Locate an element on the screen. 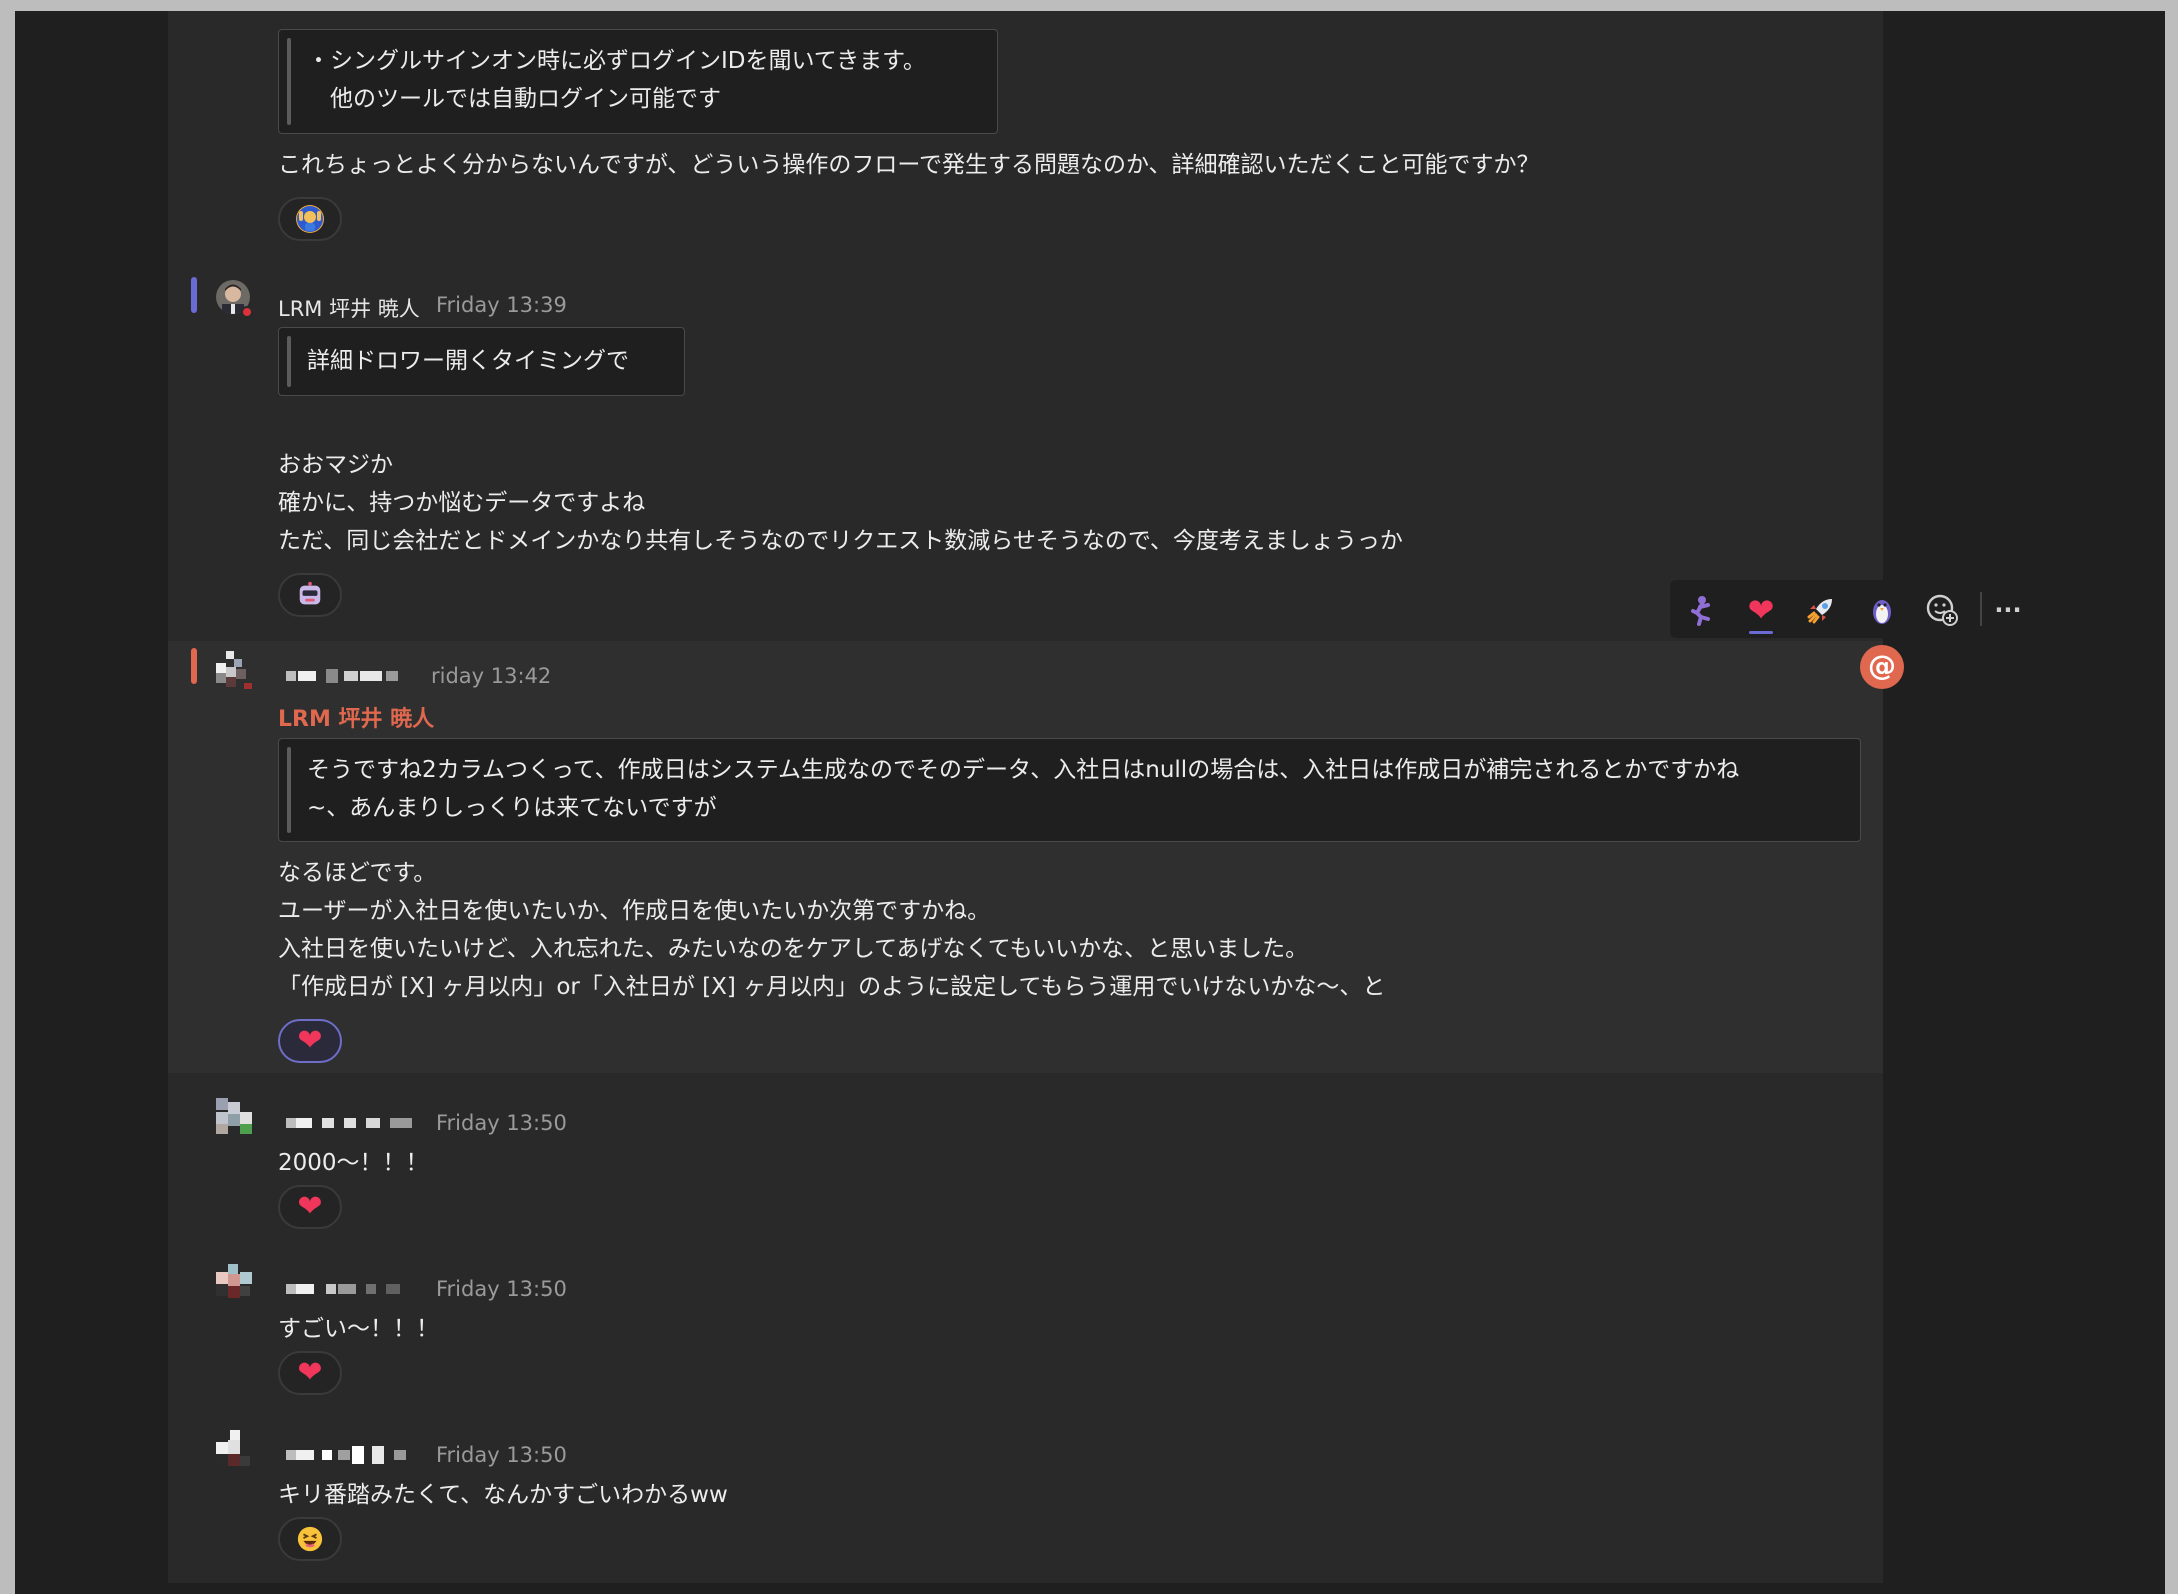 The height and width of the screenshot is (1594, 2178). add-reaction-icon is located at coordinates (1942, 610).